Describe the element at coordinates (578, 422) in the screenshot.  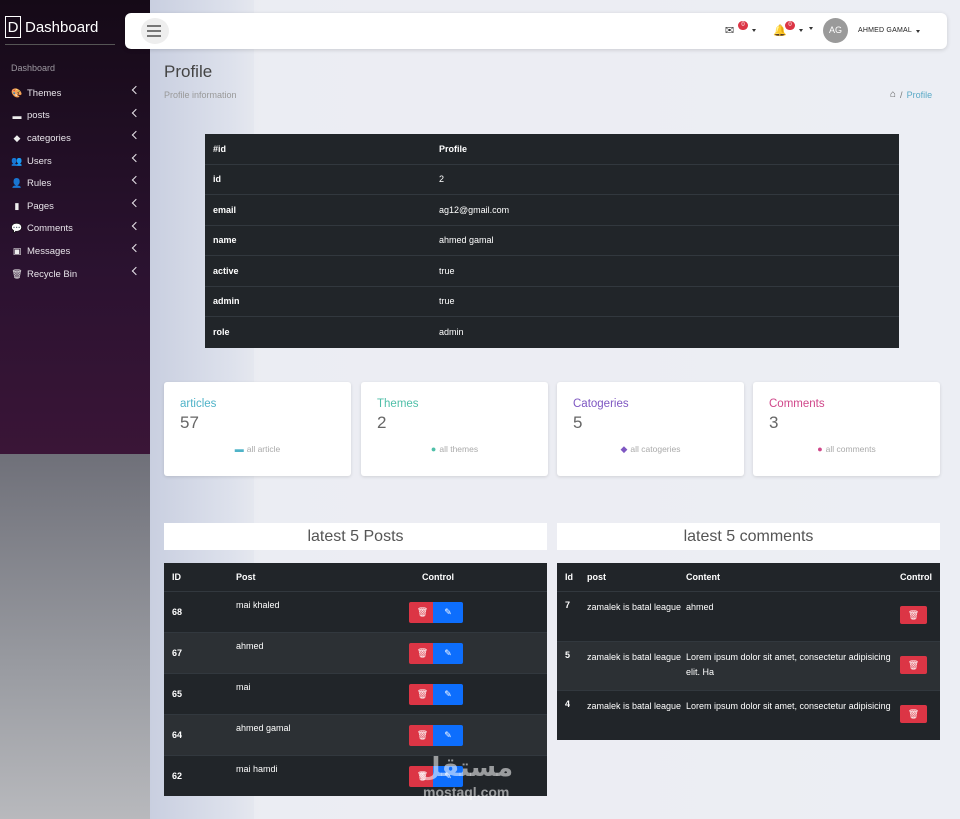
I see `card-count: 5` at that location.